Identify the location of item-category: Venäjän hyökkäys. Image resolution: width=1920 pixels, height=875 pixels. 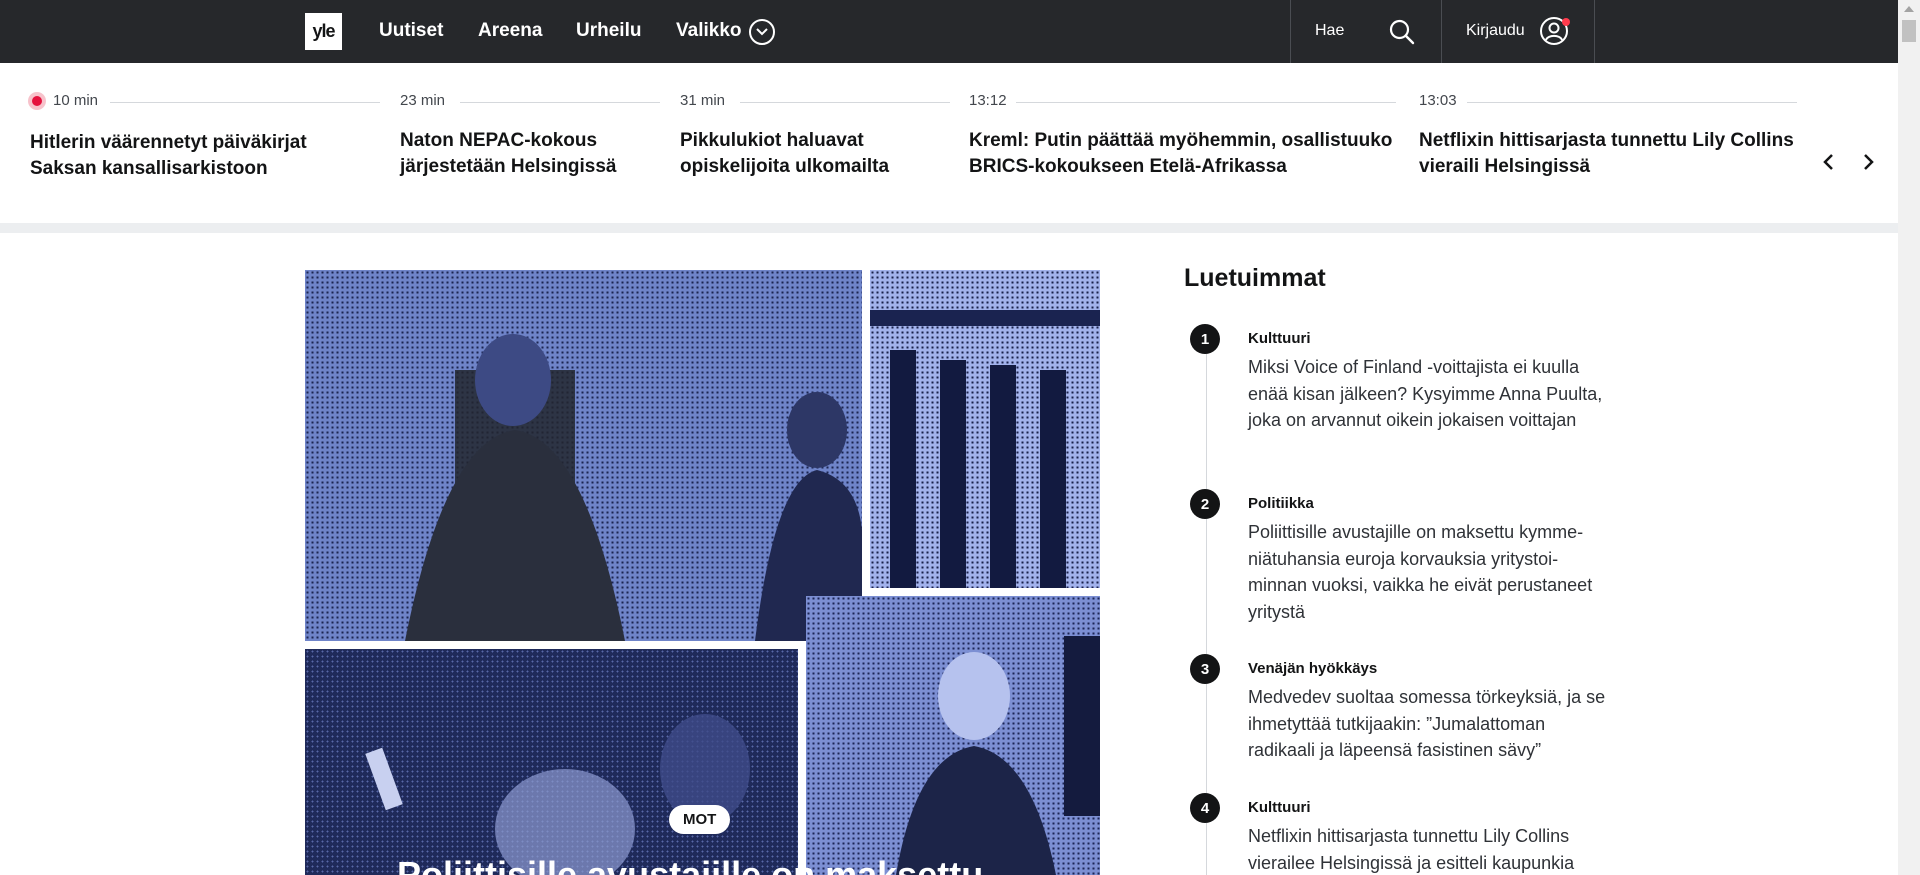
(1313, 668).